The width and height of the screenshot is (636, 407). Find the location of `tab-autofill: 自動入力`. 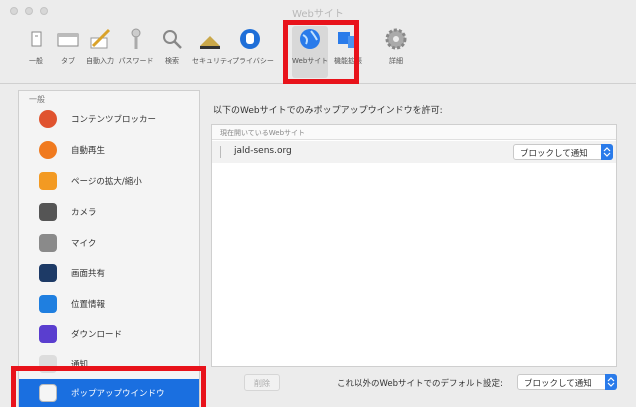

tab-autofill: 自動入力 is located at coordinates (100, 52).